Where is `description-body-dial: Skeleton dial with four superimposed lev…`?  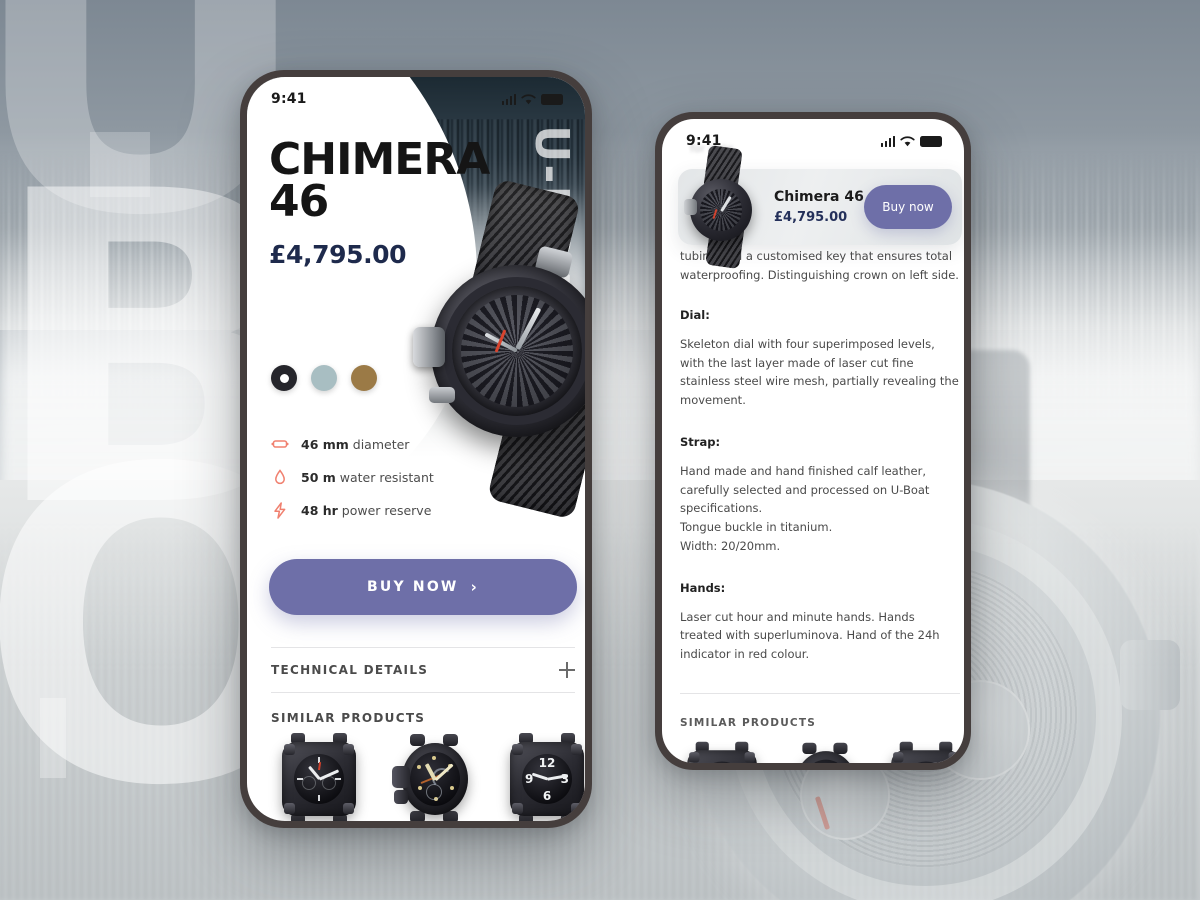
description-body-dial: Skeleton dial with four superimposed lev… is located at coordinates (819, 371).